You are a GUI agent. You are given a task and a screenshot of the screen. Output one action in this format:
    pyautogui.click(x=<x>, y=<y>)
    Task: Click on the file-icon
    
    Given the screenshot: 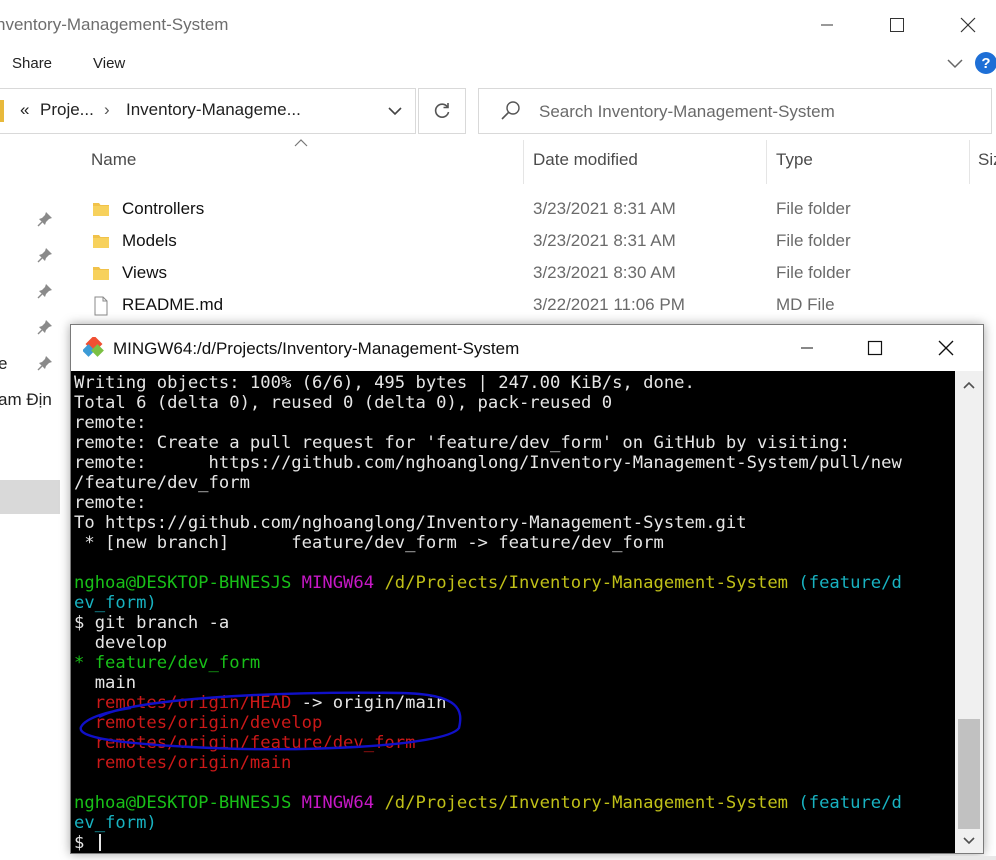 What is the action you would take?
    pyautogui.click(x=101, y=306)
    